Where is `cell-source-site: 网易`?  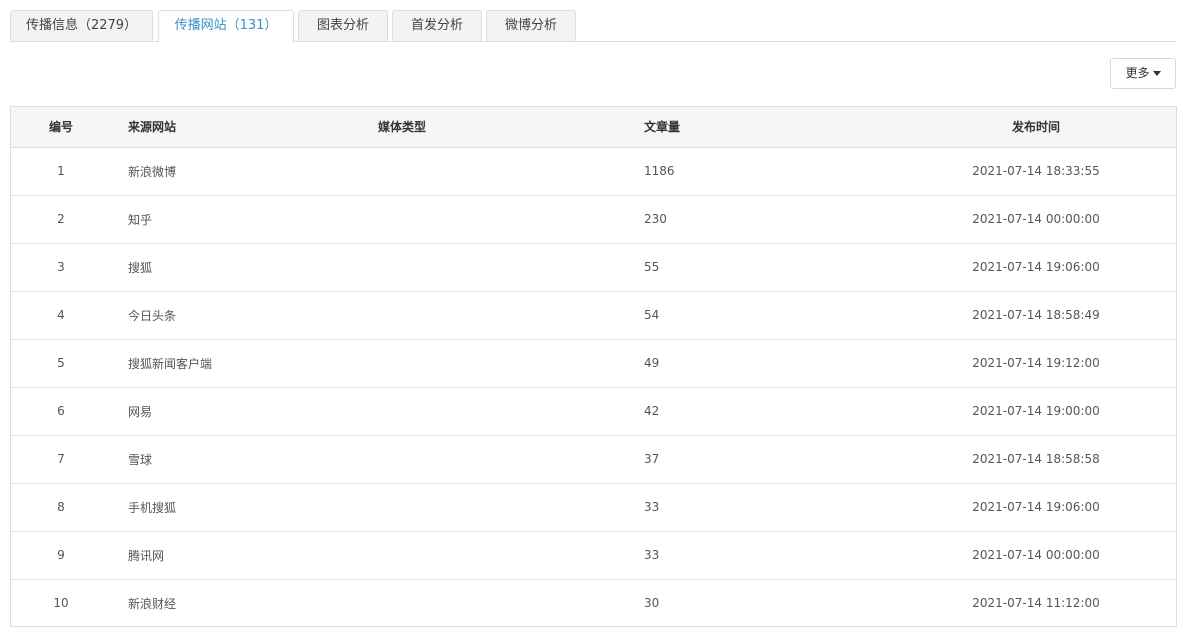 cell-source-site: 网易 is located at coordinates (244, 411).